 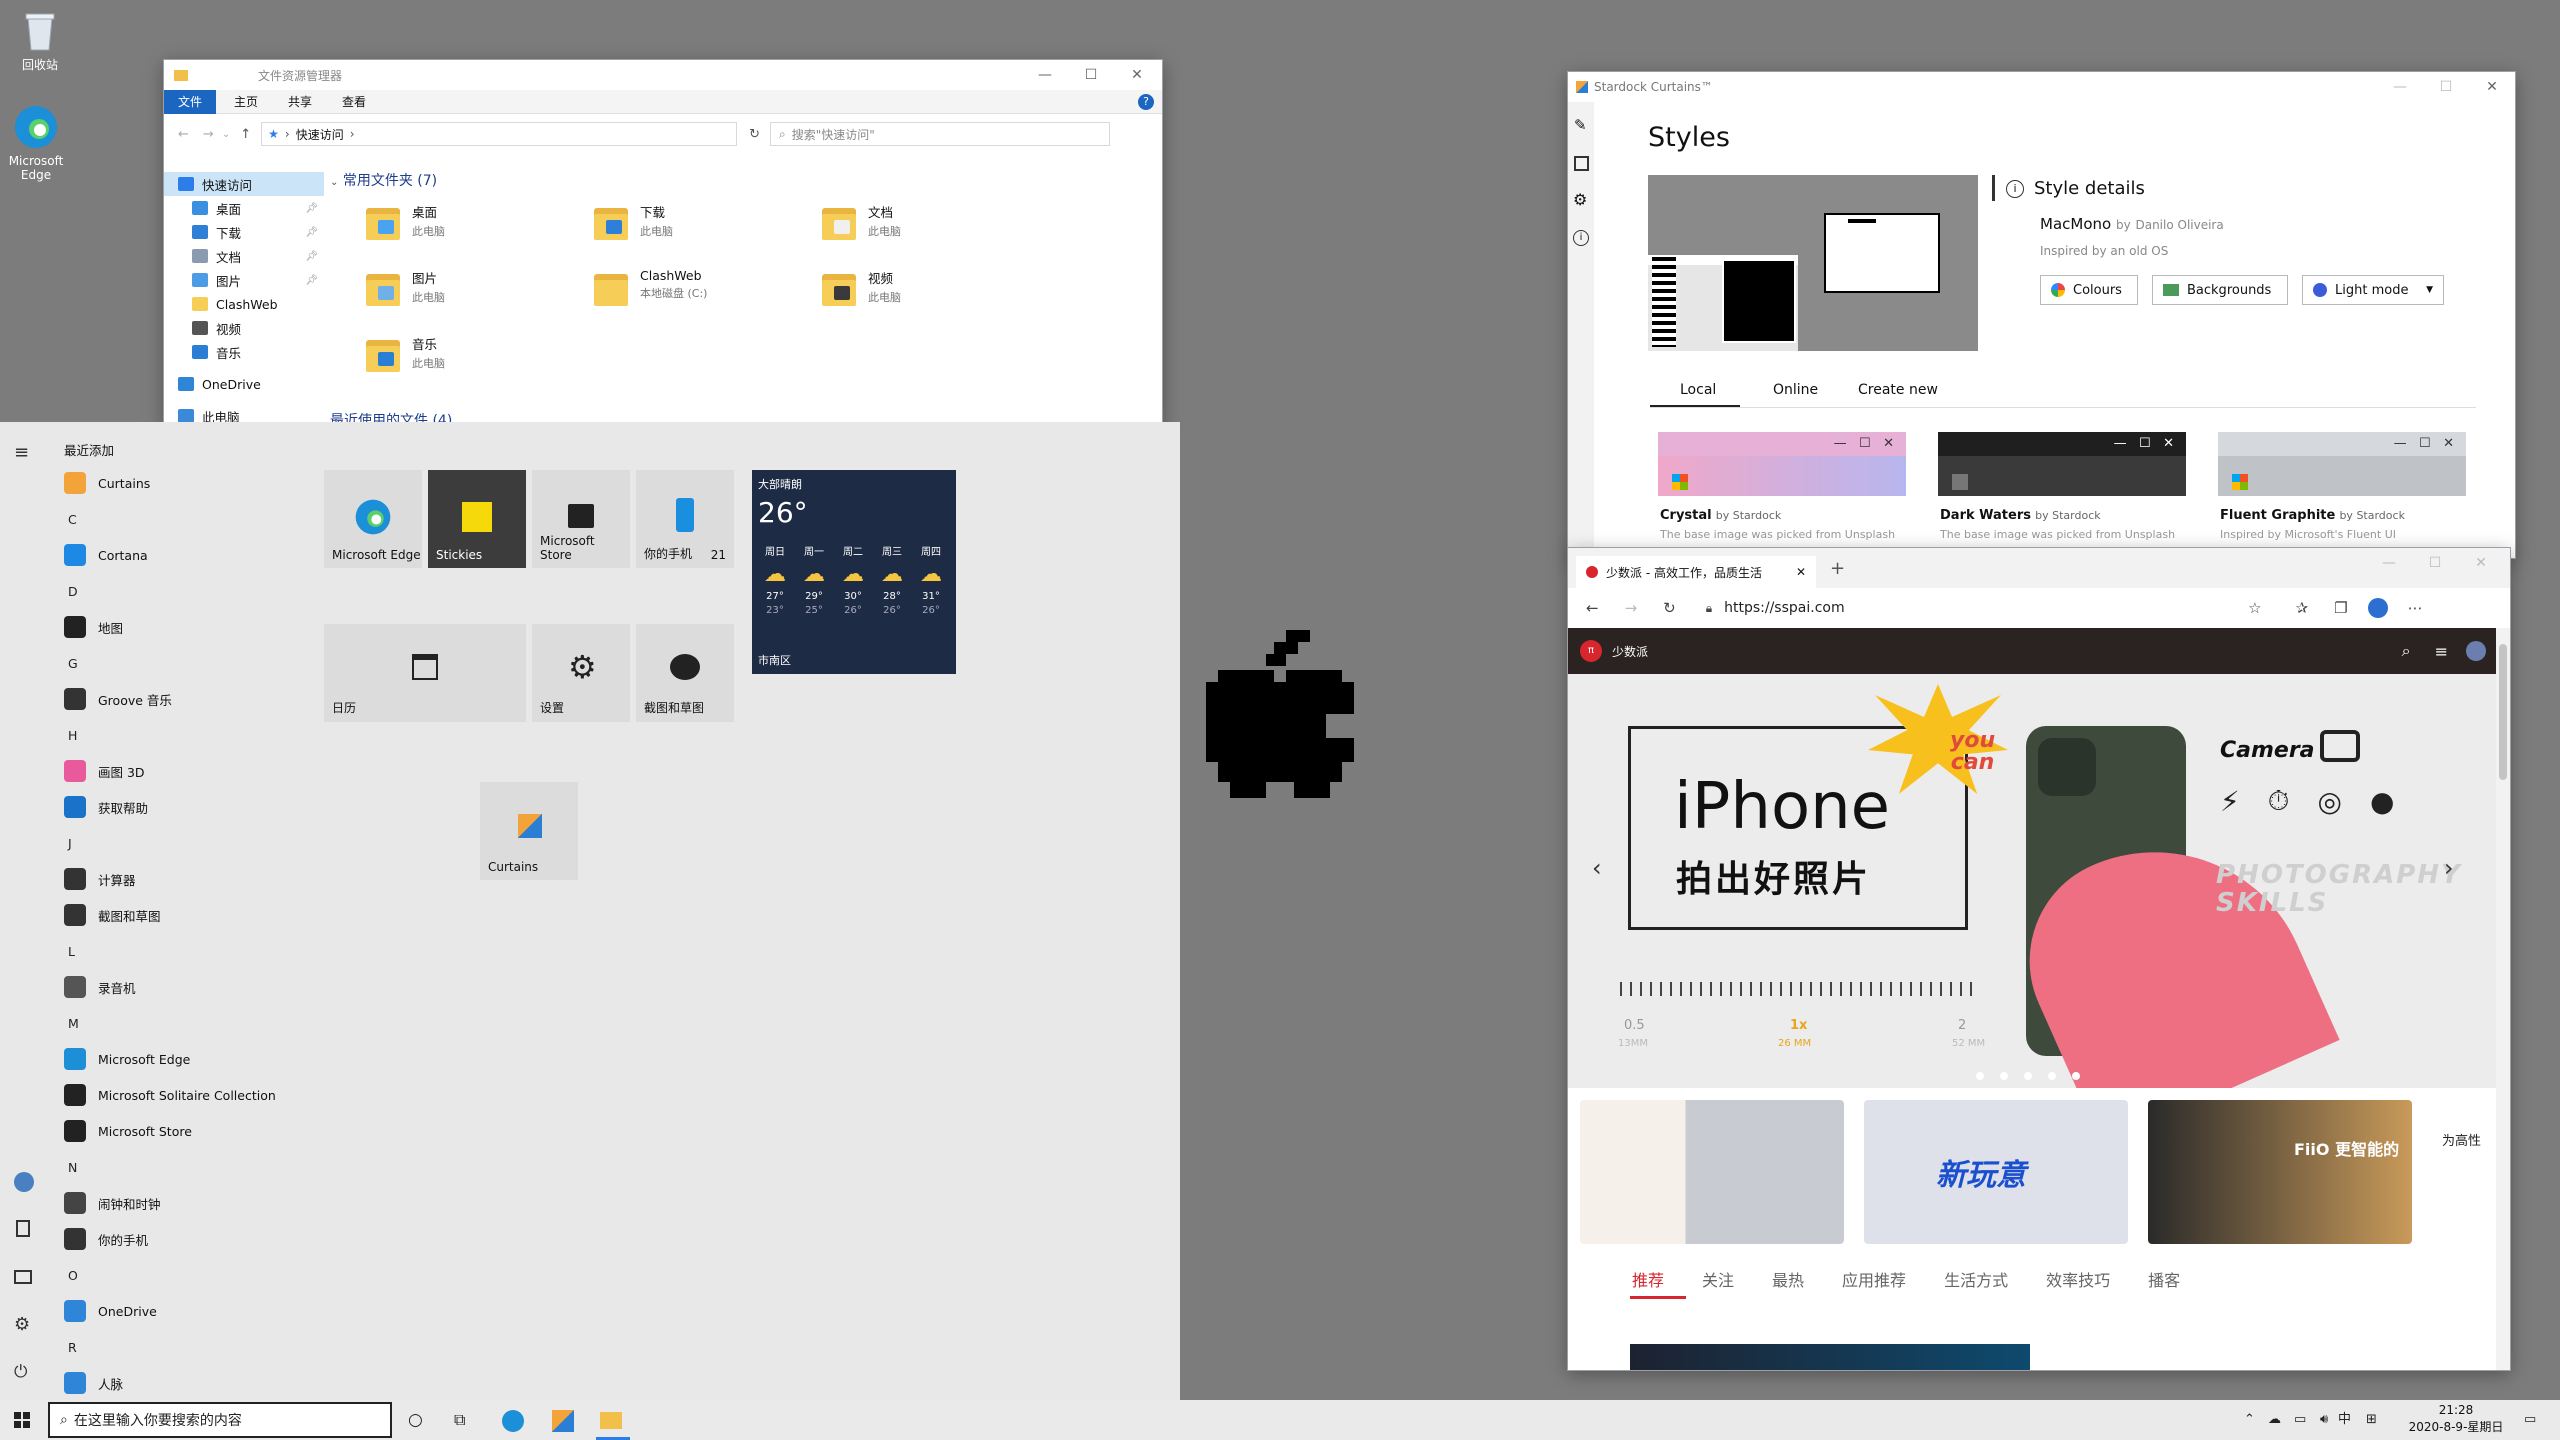 I want to click on alphabet-header: J, so click(x=205, y=843).